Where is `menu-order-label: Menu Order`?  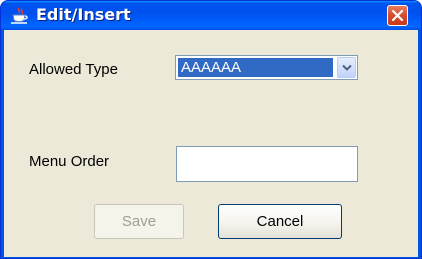
menu-order-label: Menu Order is located at coordinates (69, 161).